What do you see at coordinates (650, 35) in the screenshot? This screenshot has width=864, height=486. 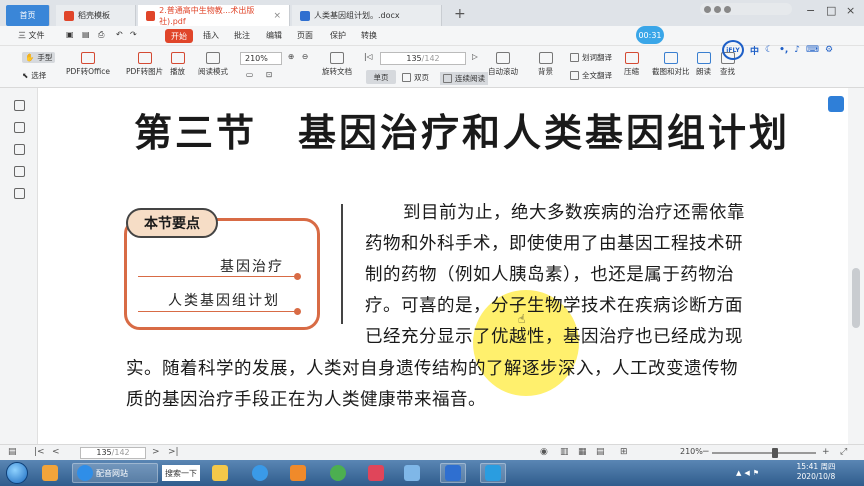 I see `recording-timer: 00:31` at bounding box center [650, 35].